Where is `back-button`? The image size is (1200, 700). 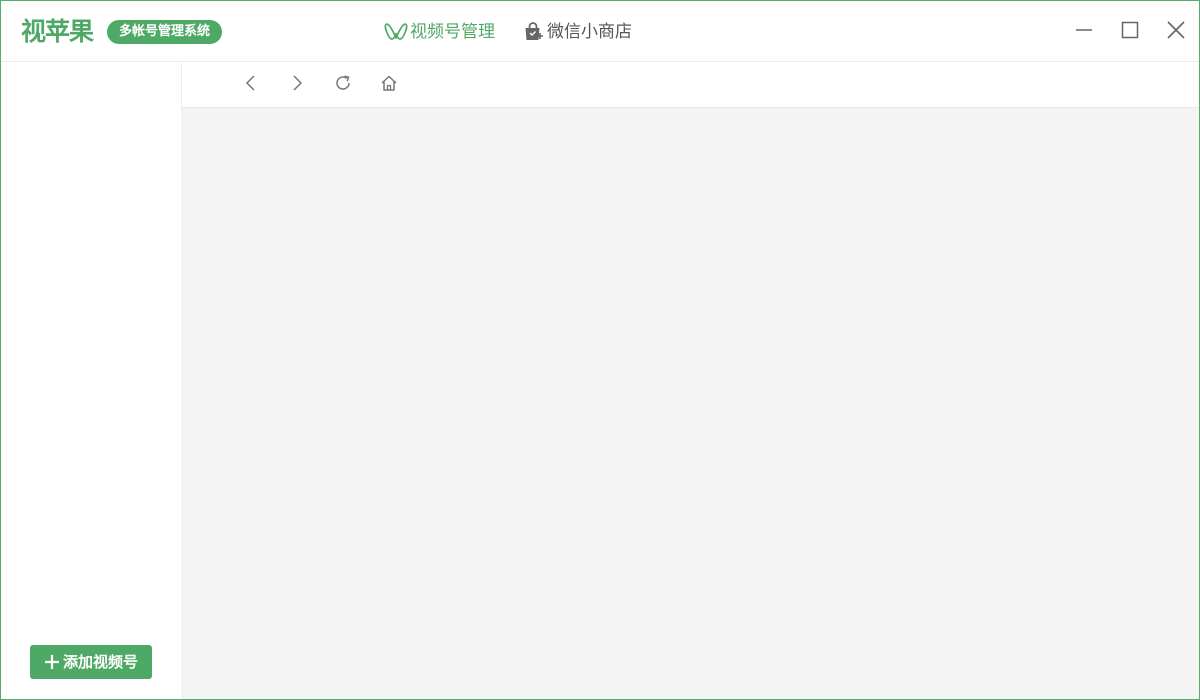
back-button is located at coordinates (251, 85).